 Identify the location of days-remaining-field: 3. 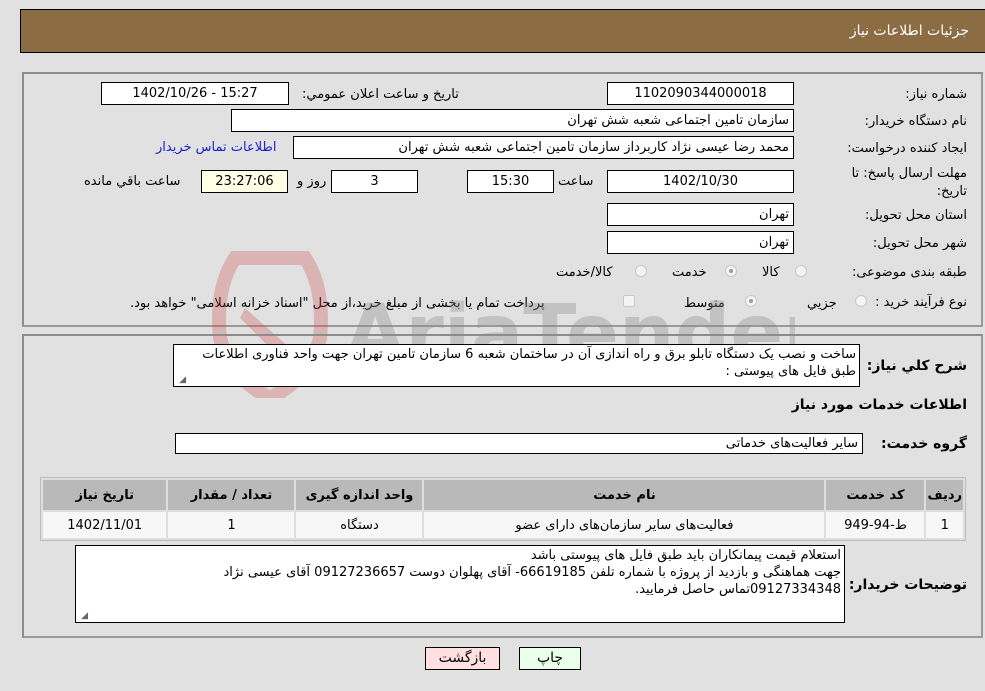
(374, 181).